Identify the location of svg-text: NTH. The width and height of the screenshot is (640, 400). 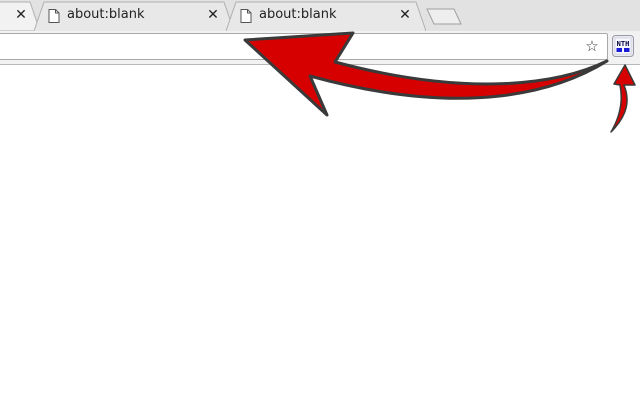
(623, 44).